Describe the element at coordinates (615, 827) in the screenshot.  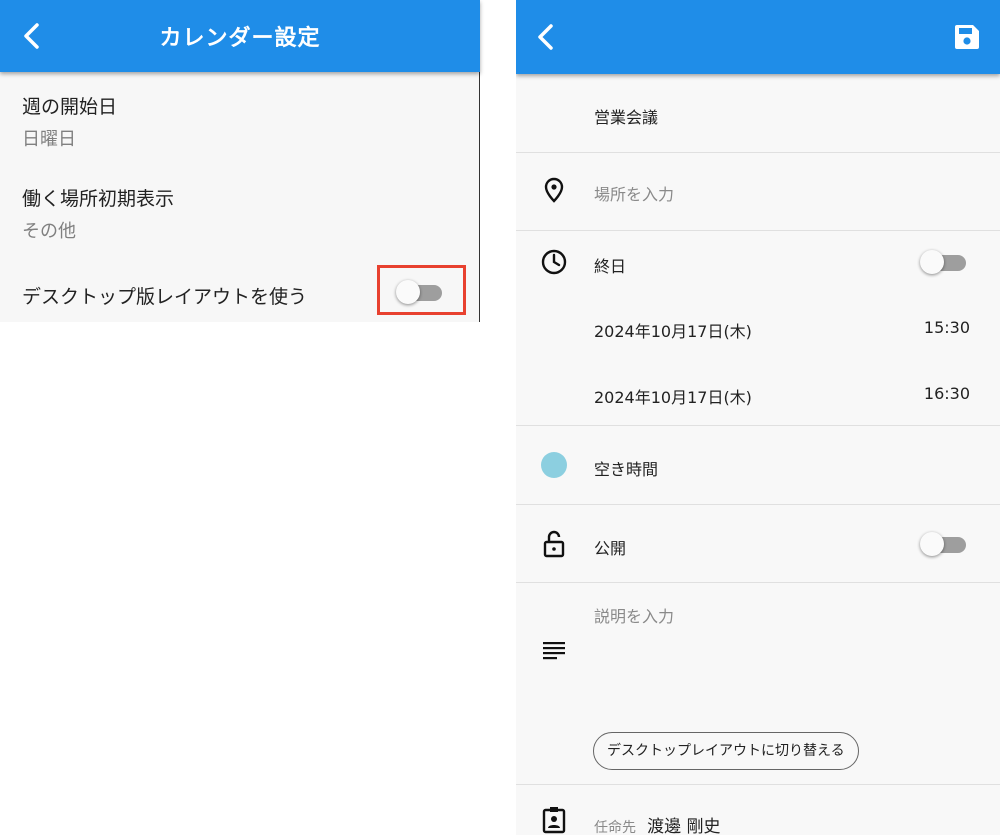
I see `assignee-label: 任命先` at that location.